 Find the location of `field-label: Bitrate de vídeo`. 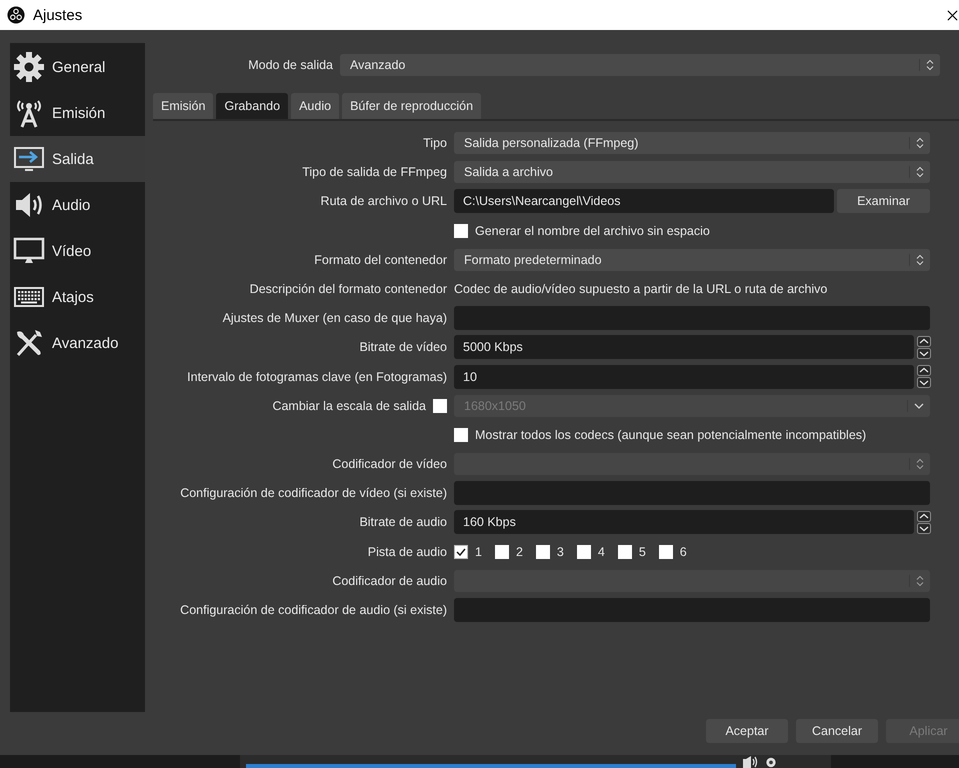

field-label: Bitrate de vídeo is located at coordinates (403, 347).